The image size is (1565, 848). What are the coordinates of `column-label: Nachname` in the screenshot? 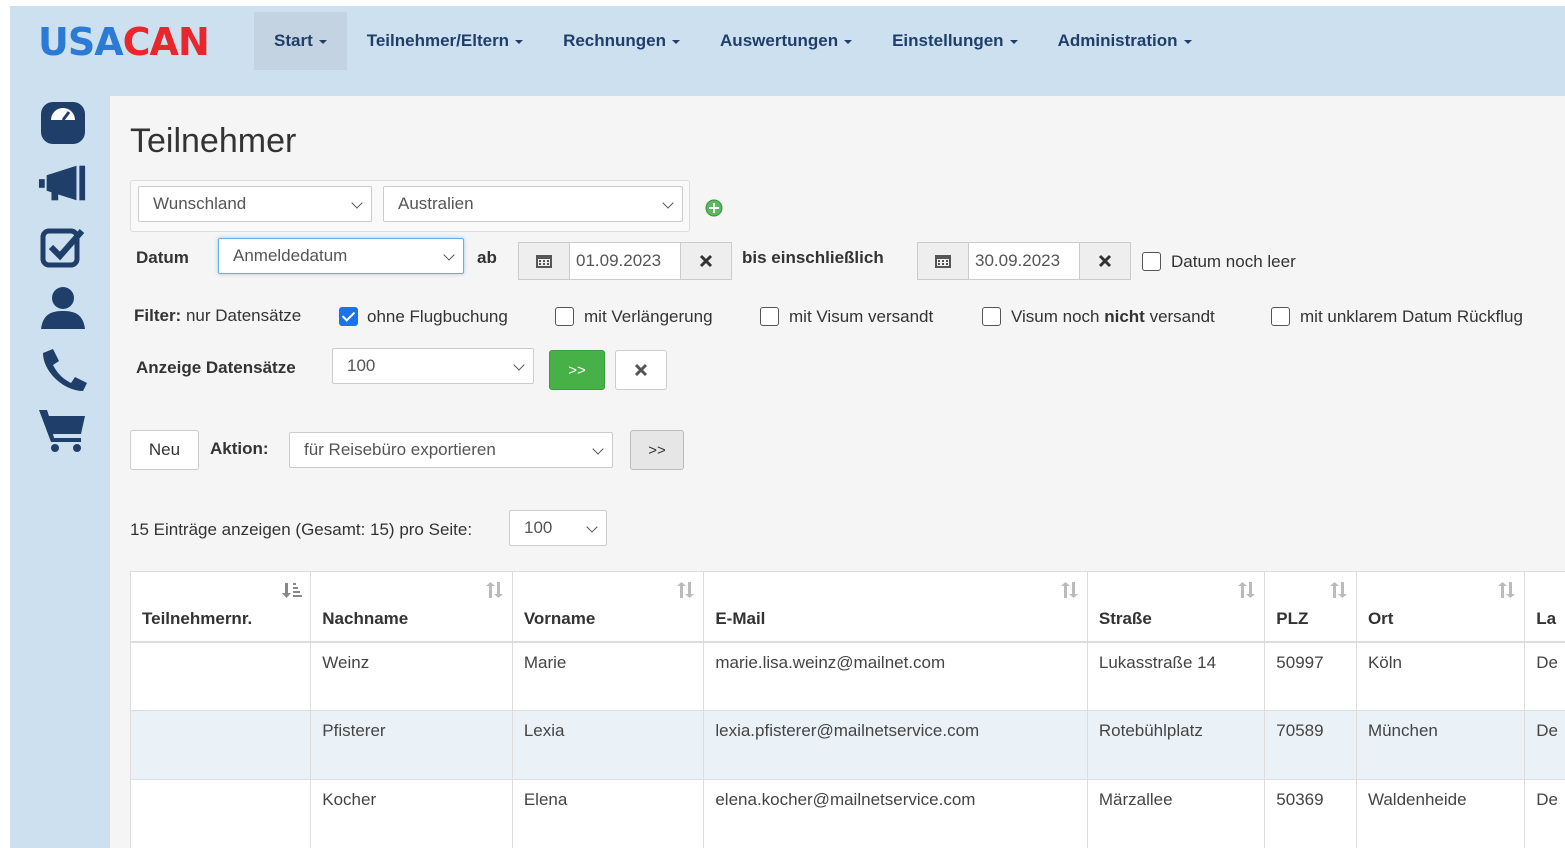 It's located at (365, 618).